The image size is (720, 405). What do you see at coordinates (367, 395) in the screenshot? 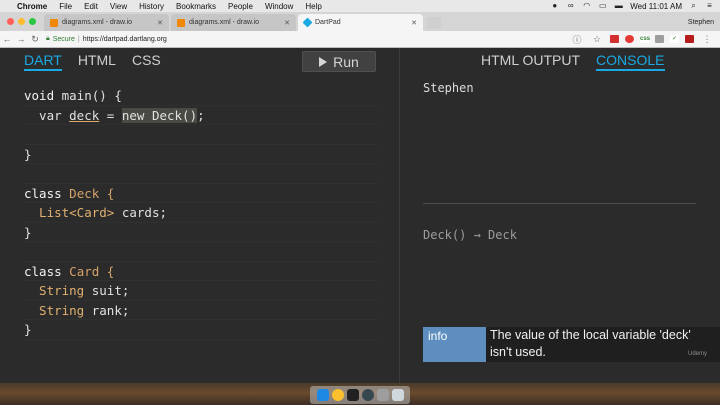
I see `obs-icon` at bounding box center [367, 395].